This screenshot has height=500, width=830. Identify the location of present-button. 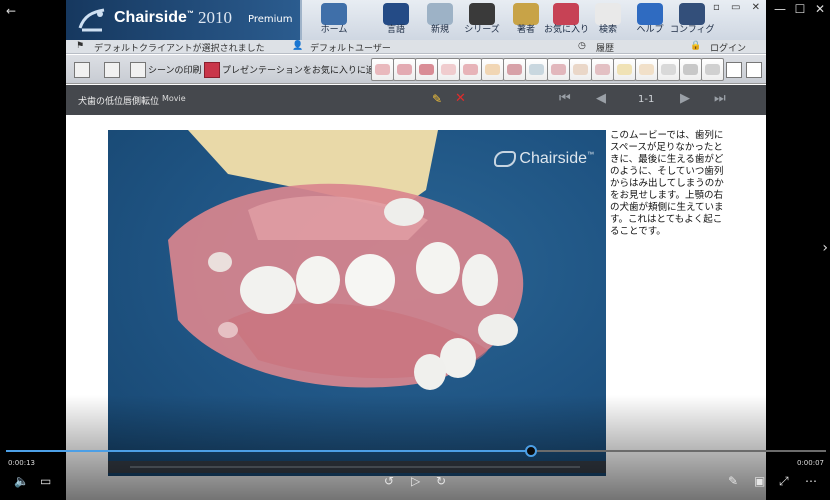
(754, 69).